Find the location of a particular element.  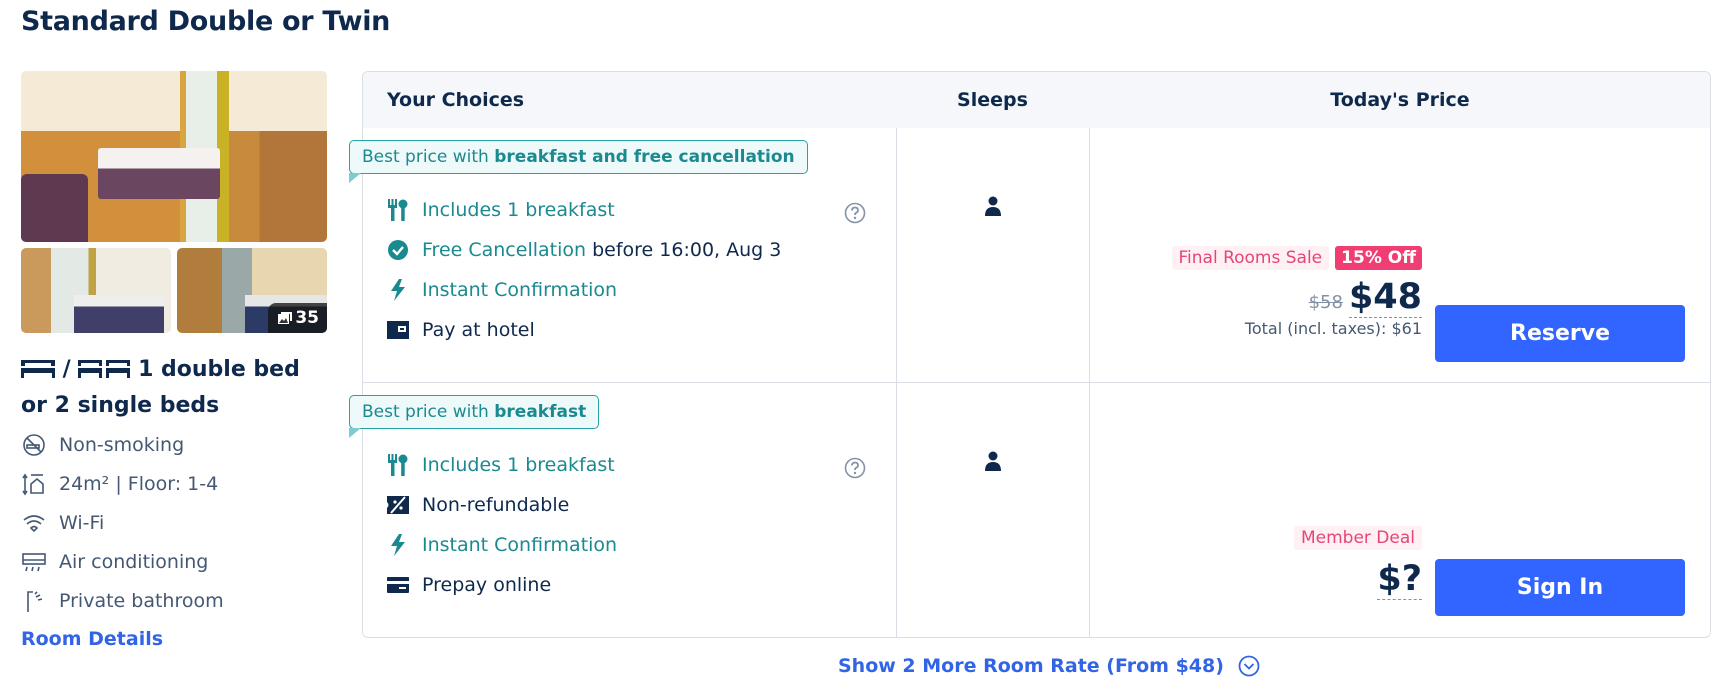

header-your-choices: Your Choices is located at coordinates (456, 100).